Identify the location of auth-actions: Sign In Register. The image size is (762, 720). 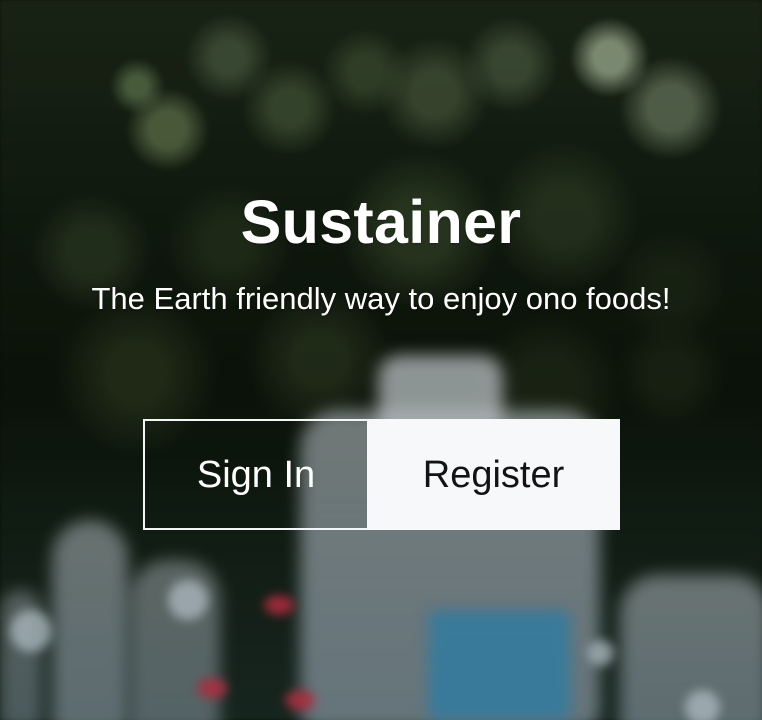
(381, 474).